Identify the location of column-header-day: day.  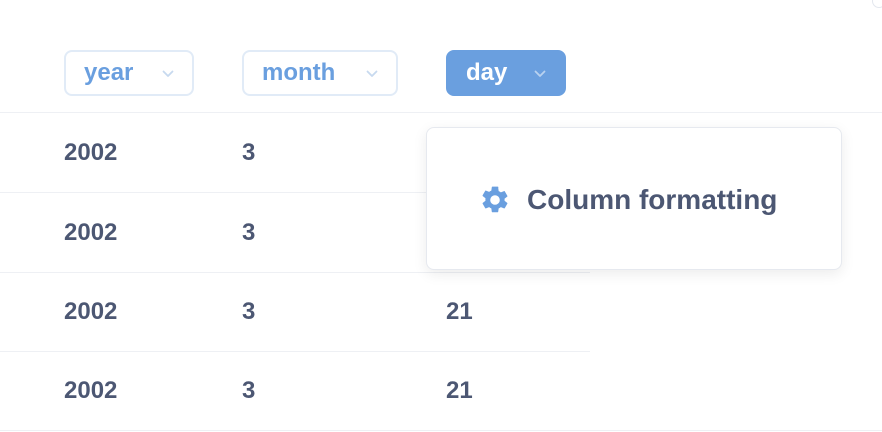
(506, 73).